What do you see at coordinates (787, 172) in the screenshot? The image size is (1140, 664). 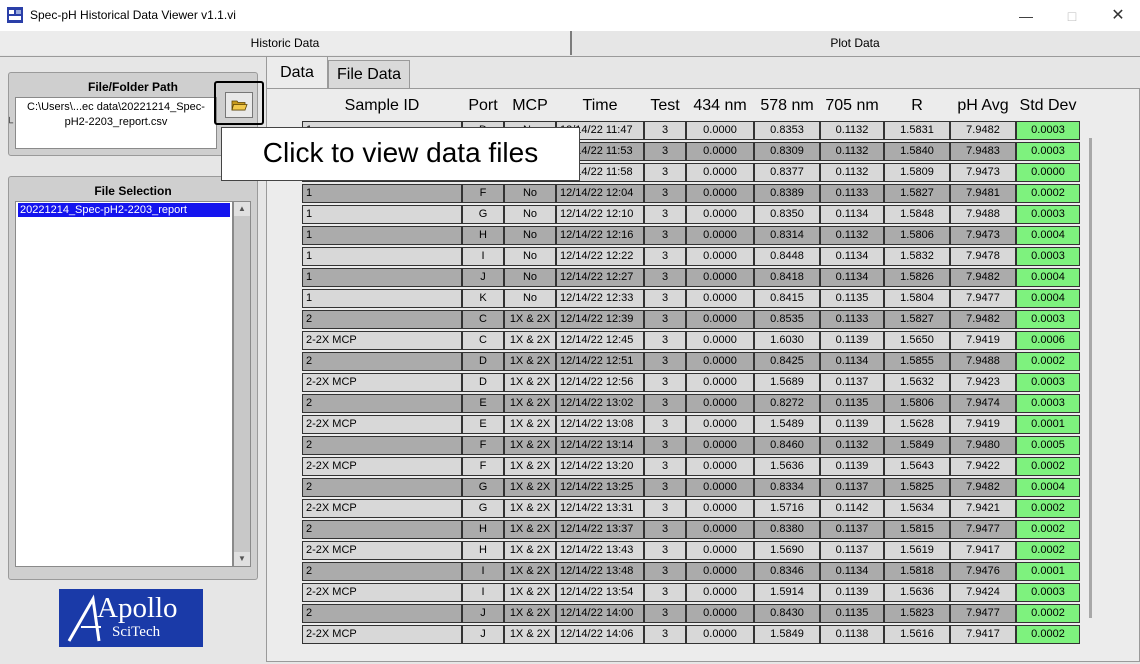 I see `cell-578nm: 0.8377` at bounding box center [787, 172].